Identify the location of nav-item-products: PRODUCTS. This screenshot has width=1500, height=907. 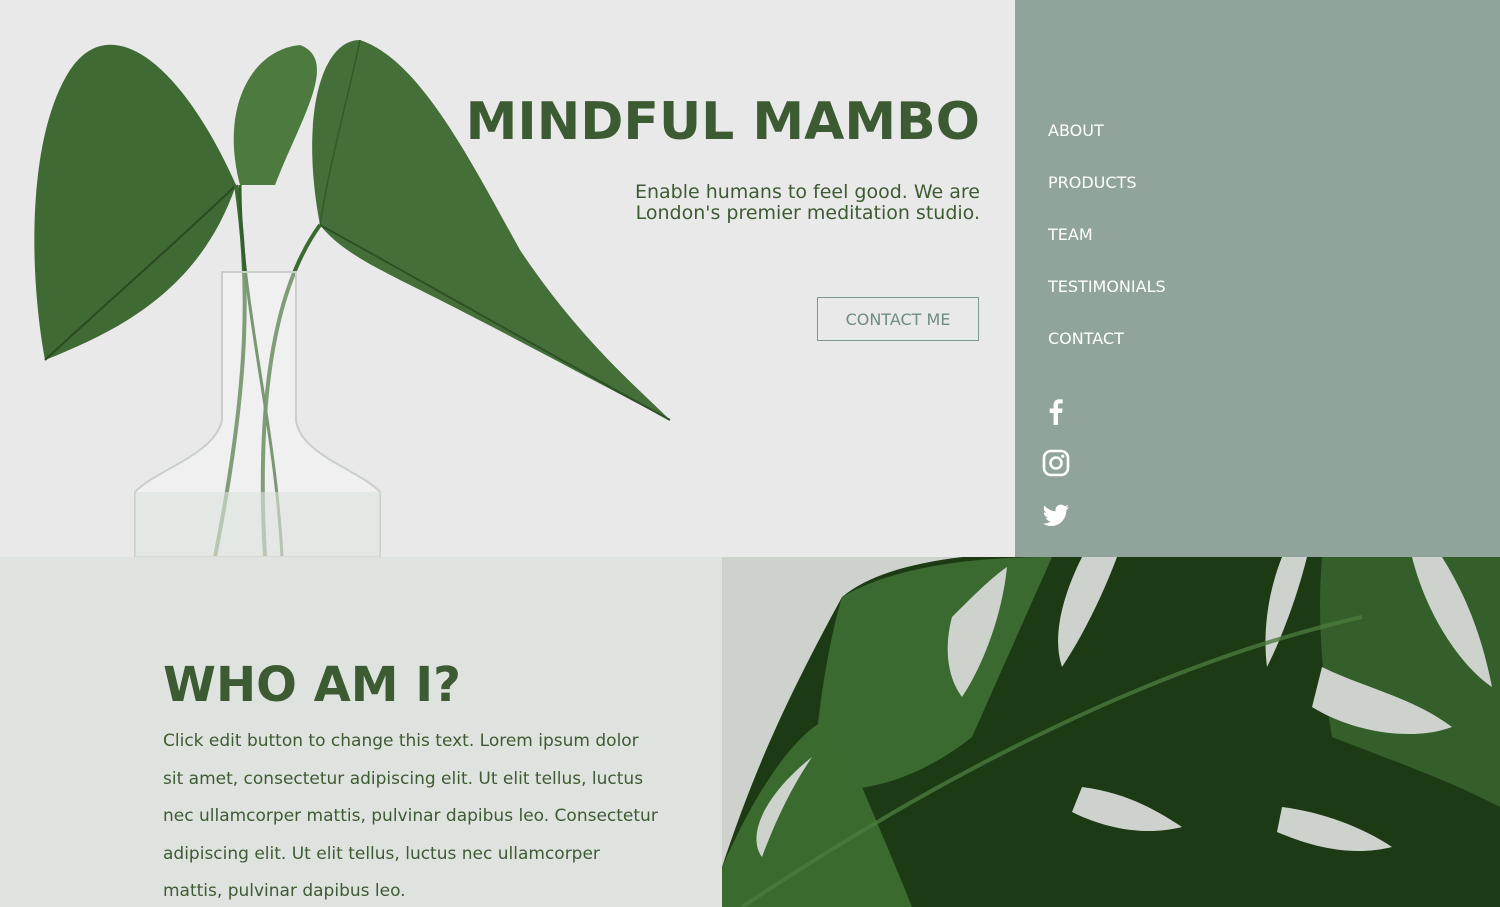
(1107, 196).